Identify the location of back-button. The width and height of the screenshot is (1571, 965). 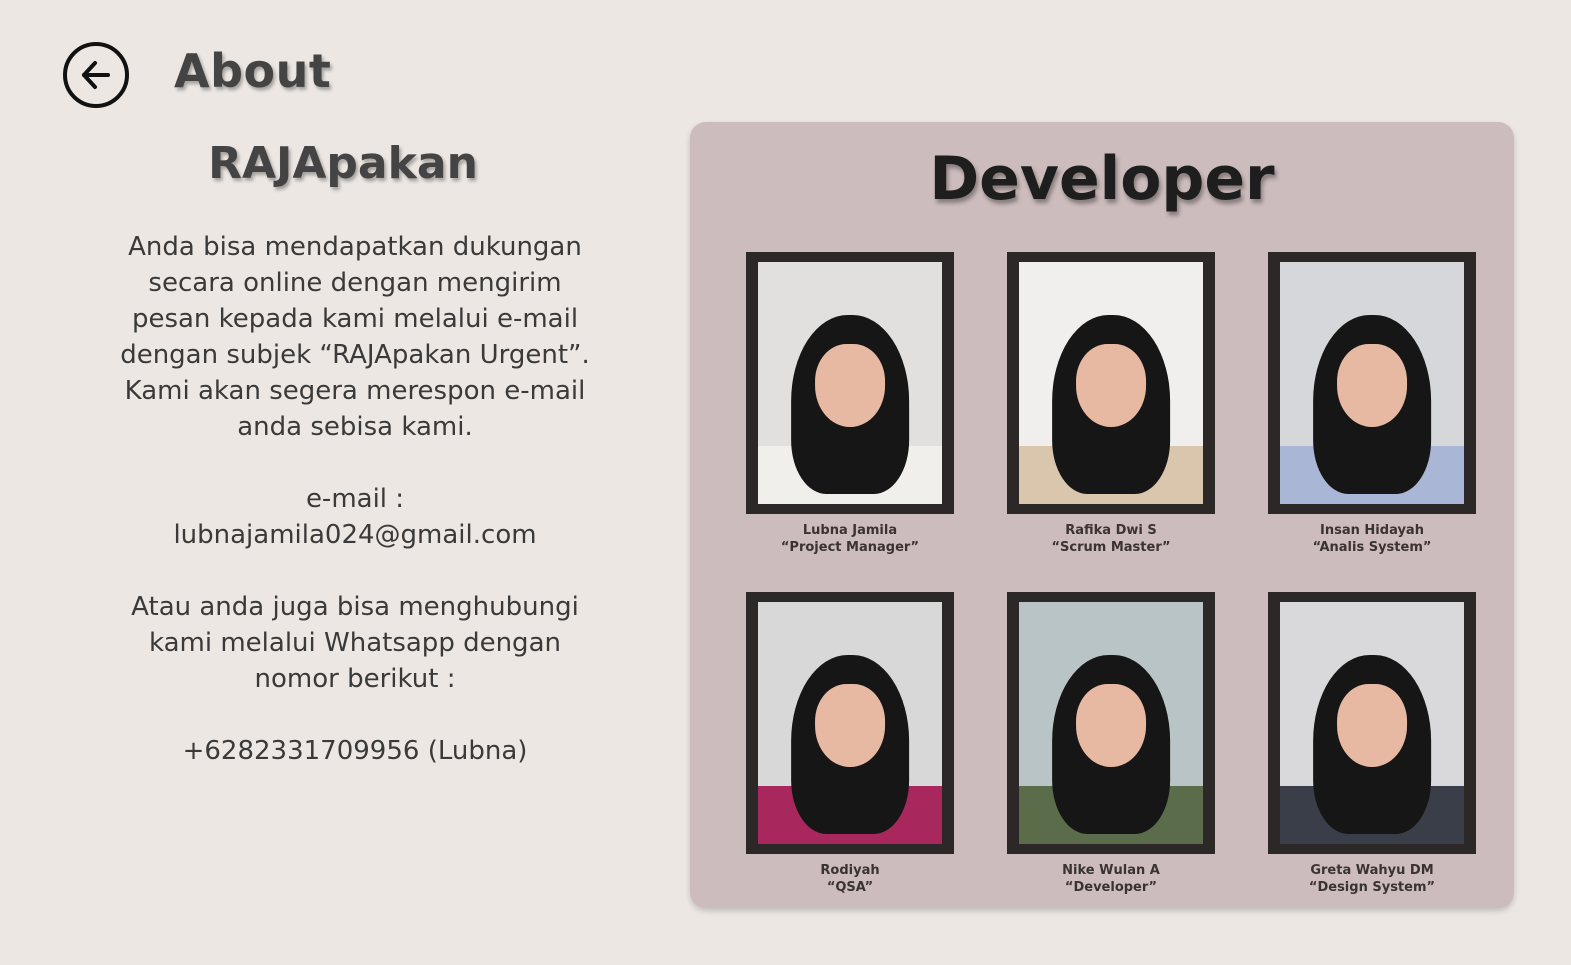
(96, 75).